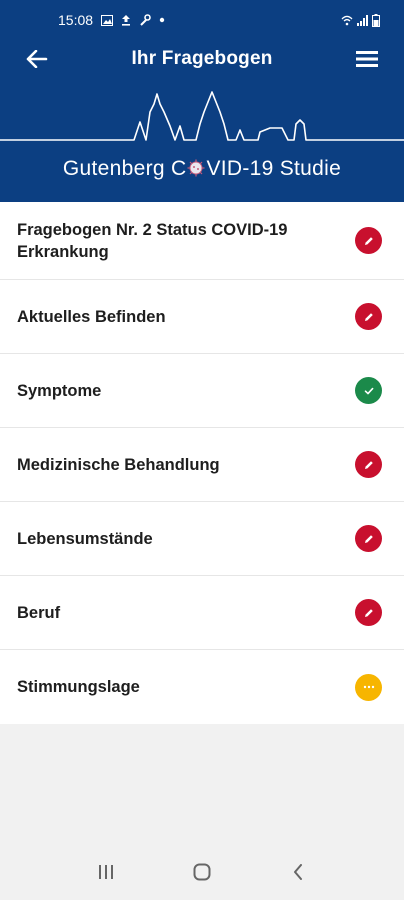 This screenshot has height=900, width=404. I want to click on home-button, so click(202, 874).